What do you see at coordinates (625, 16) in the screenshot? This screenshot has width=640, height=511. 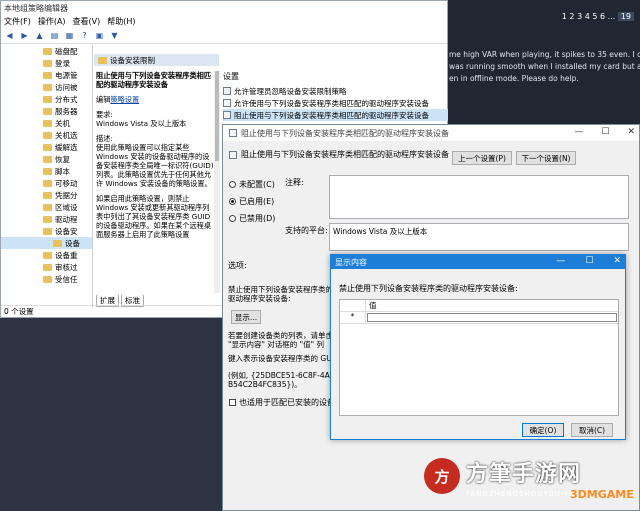 I see `page-link: 19` at bounding box center [625, 16].